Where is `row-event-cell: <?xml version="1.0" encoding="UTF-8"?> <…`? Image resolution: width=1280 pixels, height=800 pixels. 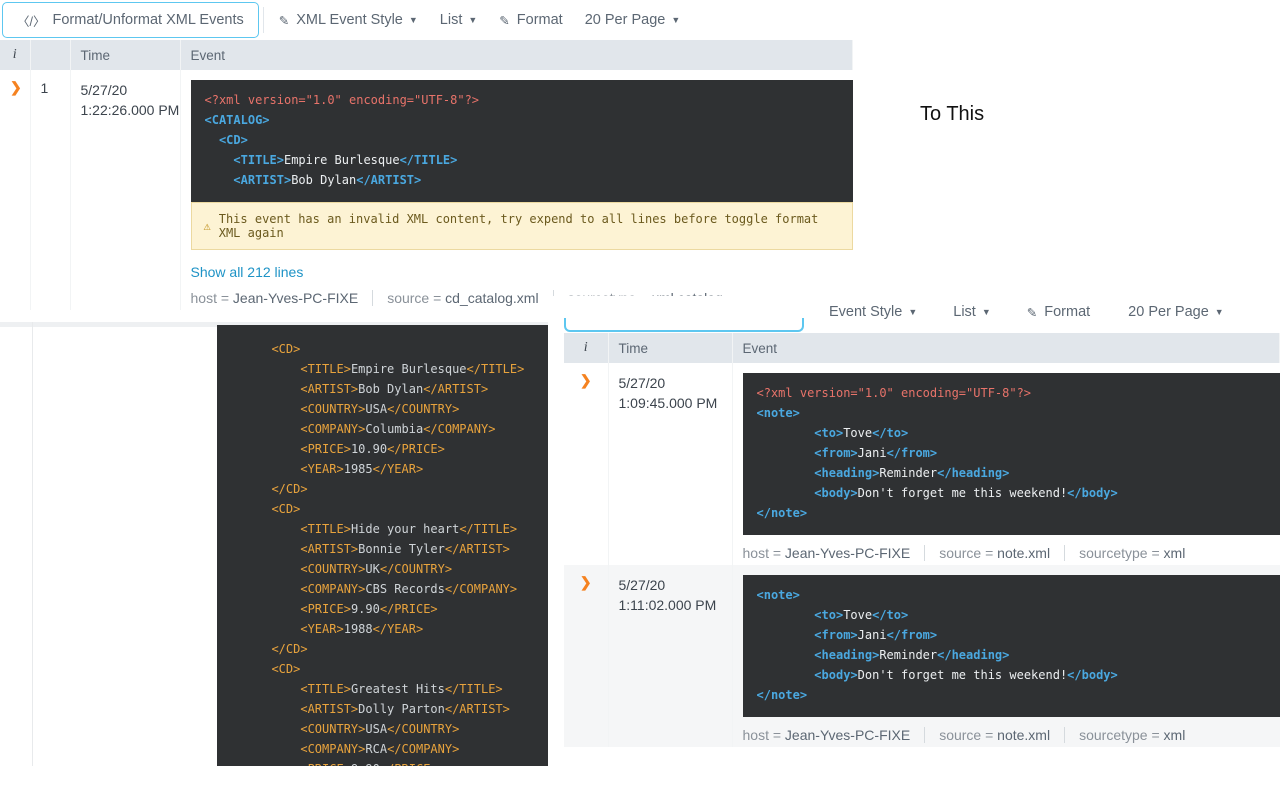
row-event-cell: <?xml version="1.0" encoding="UTF-8"?> <… is located at coordinates (1006, 464).